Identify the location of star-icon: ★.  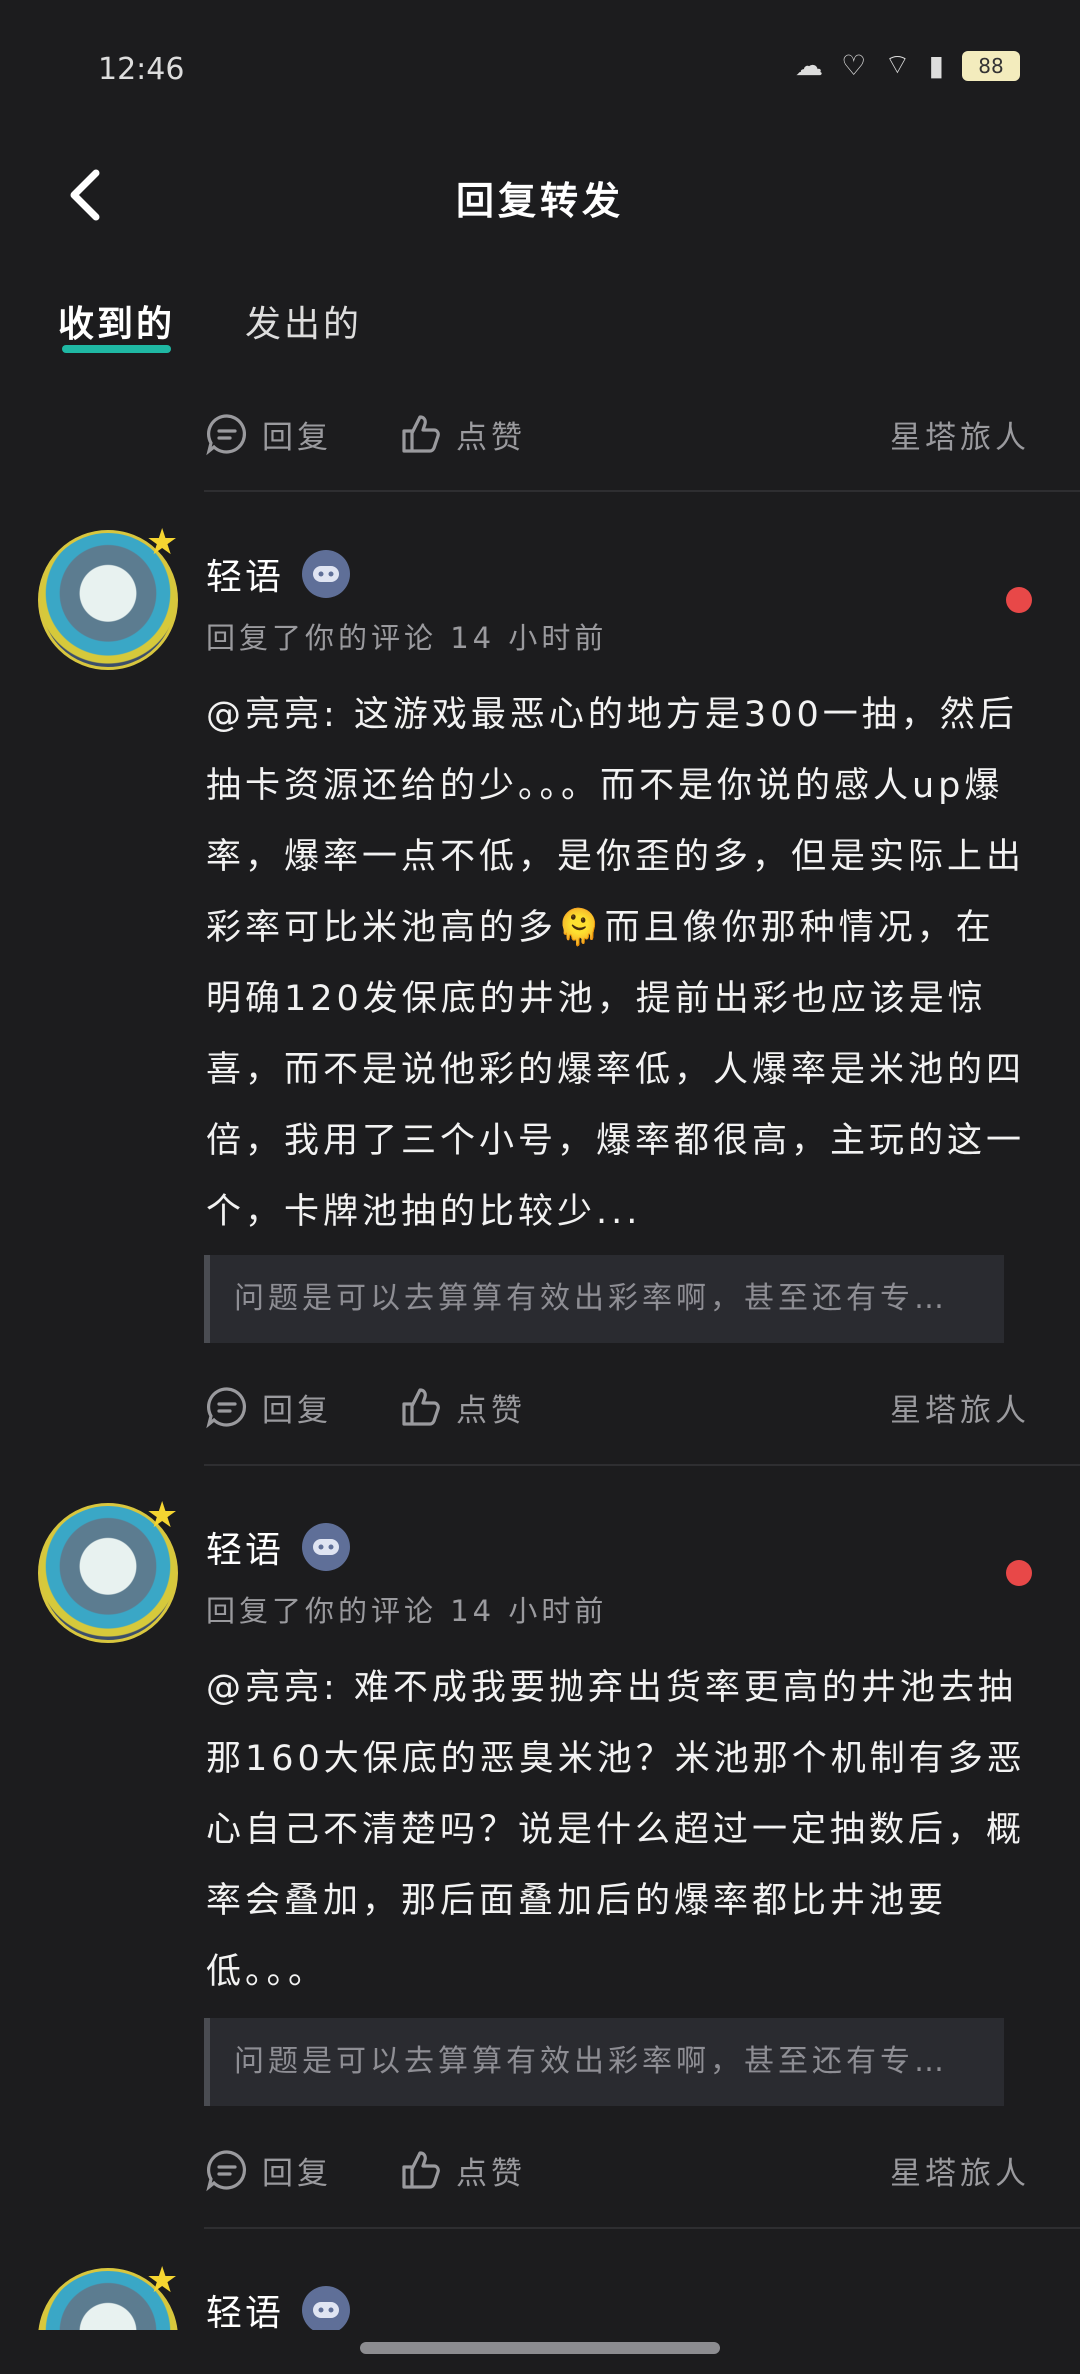
(162, 2280).